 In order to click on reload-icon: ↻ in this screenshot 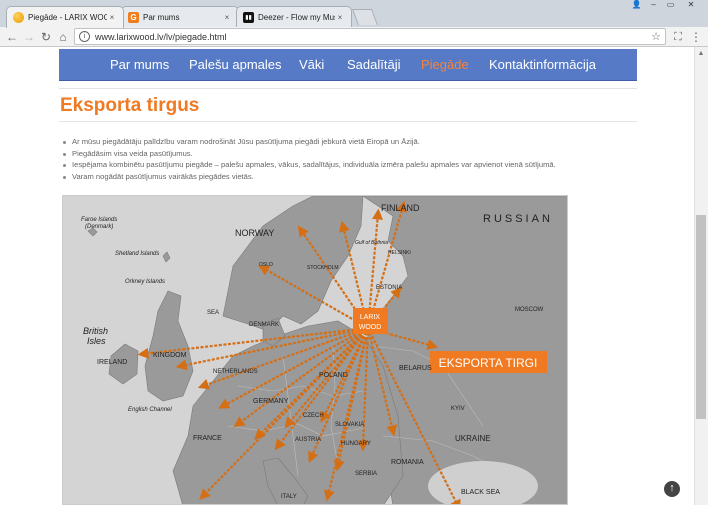, I will do `click(46, 37)`.